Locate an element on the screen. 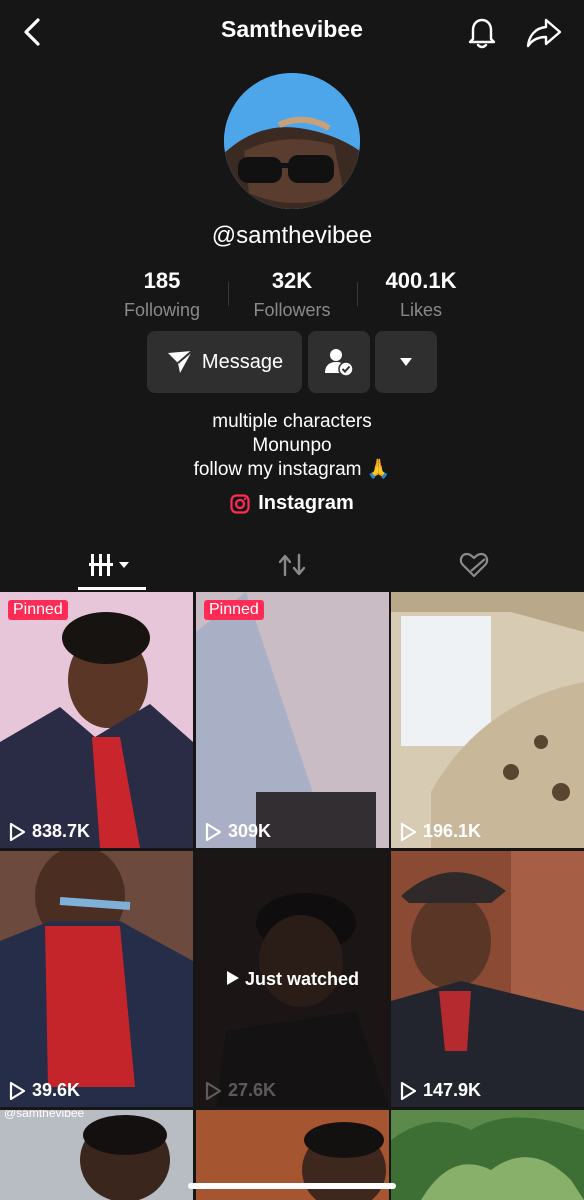 This screenshot has height=1200, width=584. bio-line: multiple characters is located at coordinates (292, 421).